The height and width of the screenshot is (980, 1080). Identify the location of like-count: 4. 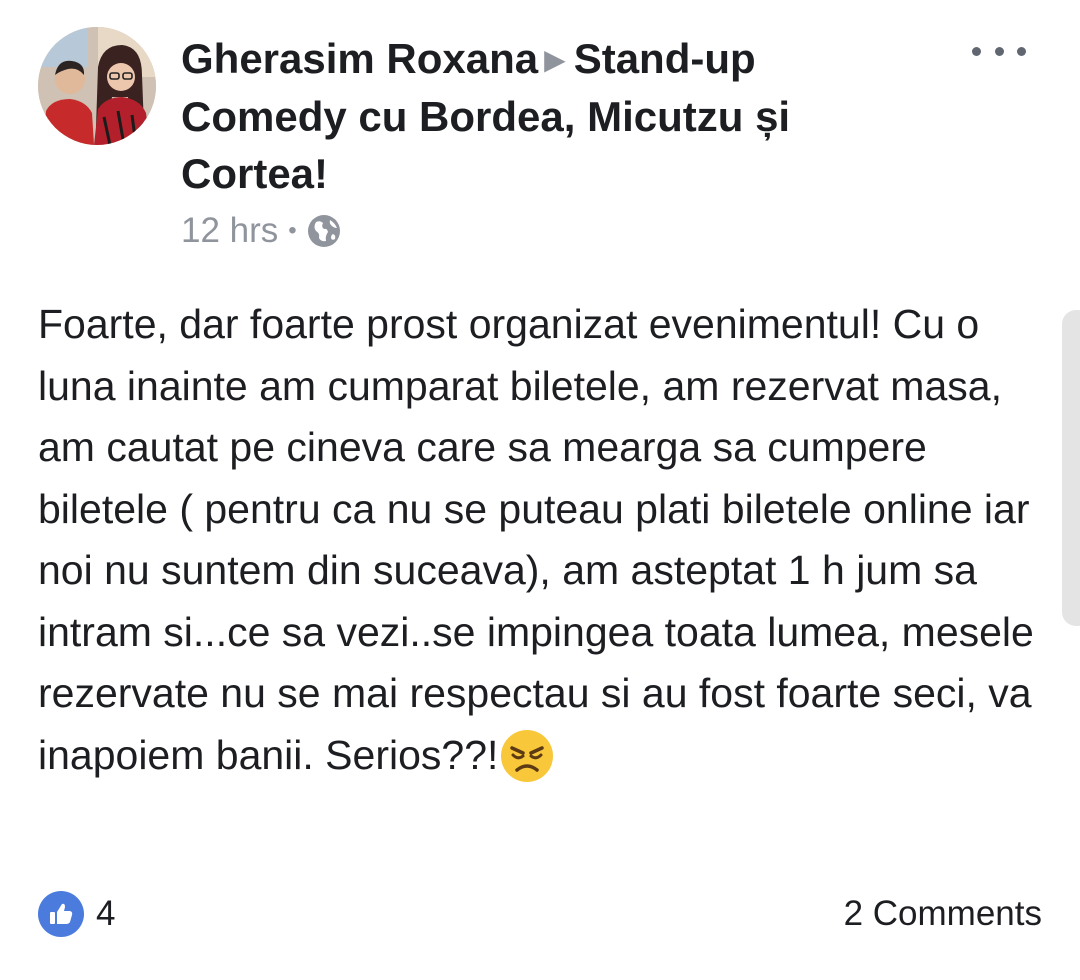
(106, 913).